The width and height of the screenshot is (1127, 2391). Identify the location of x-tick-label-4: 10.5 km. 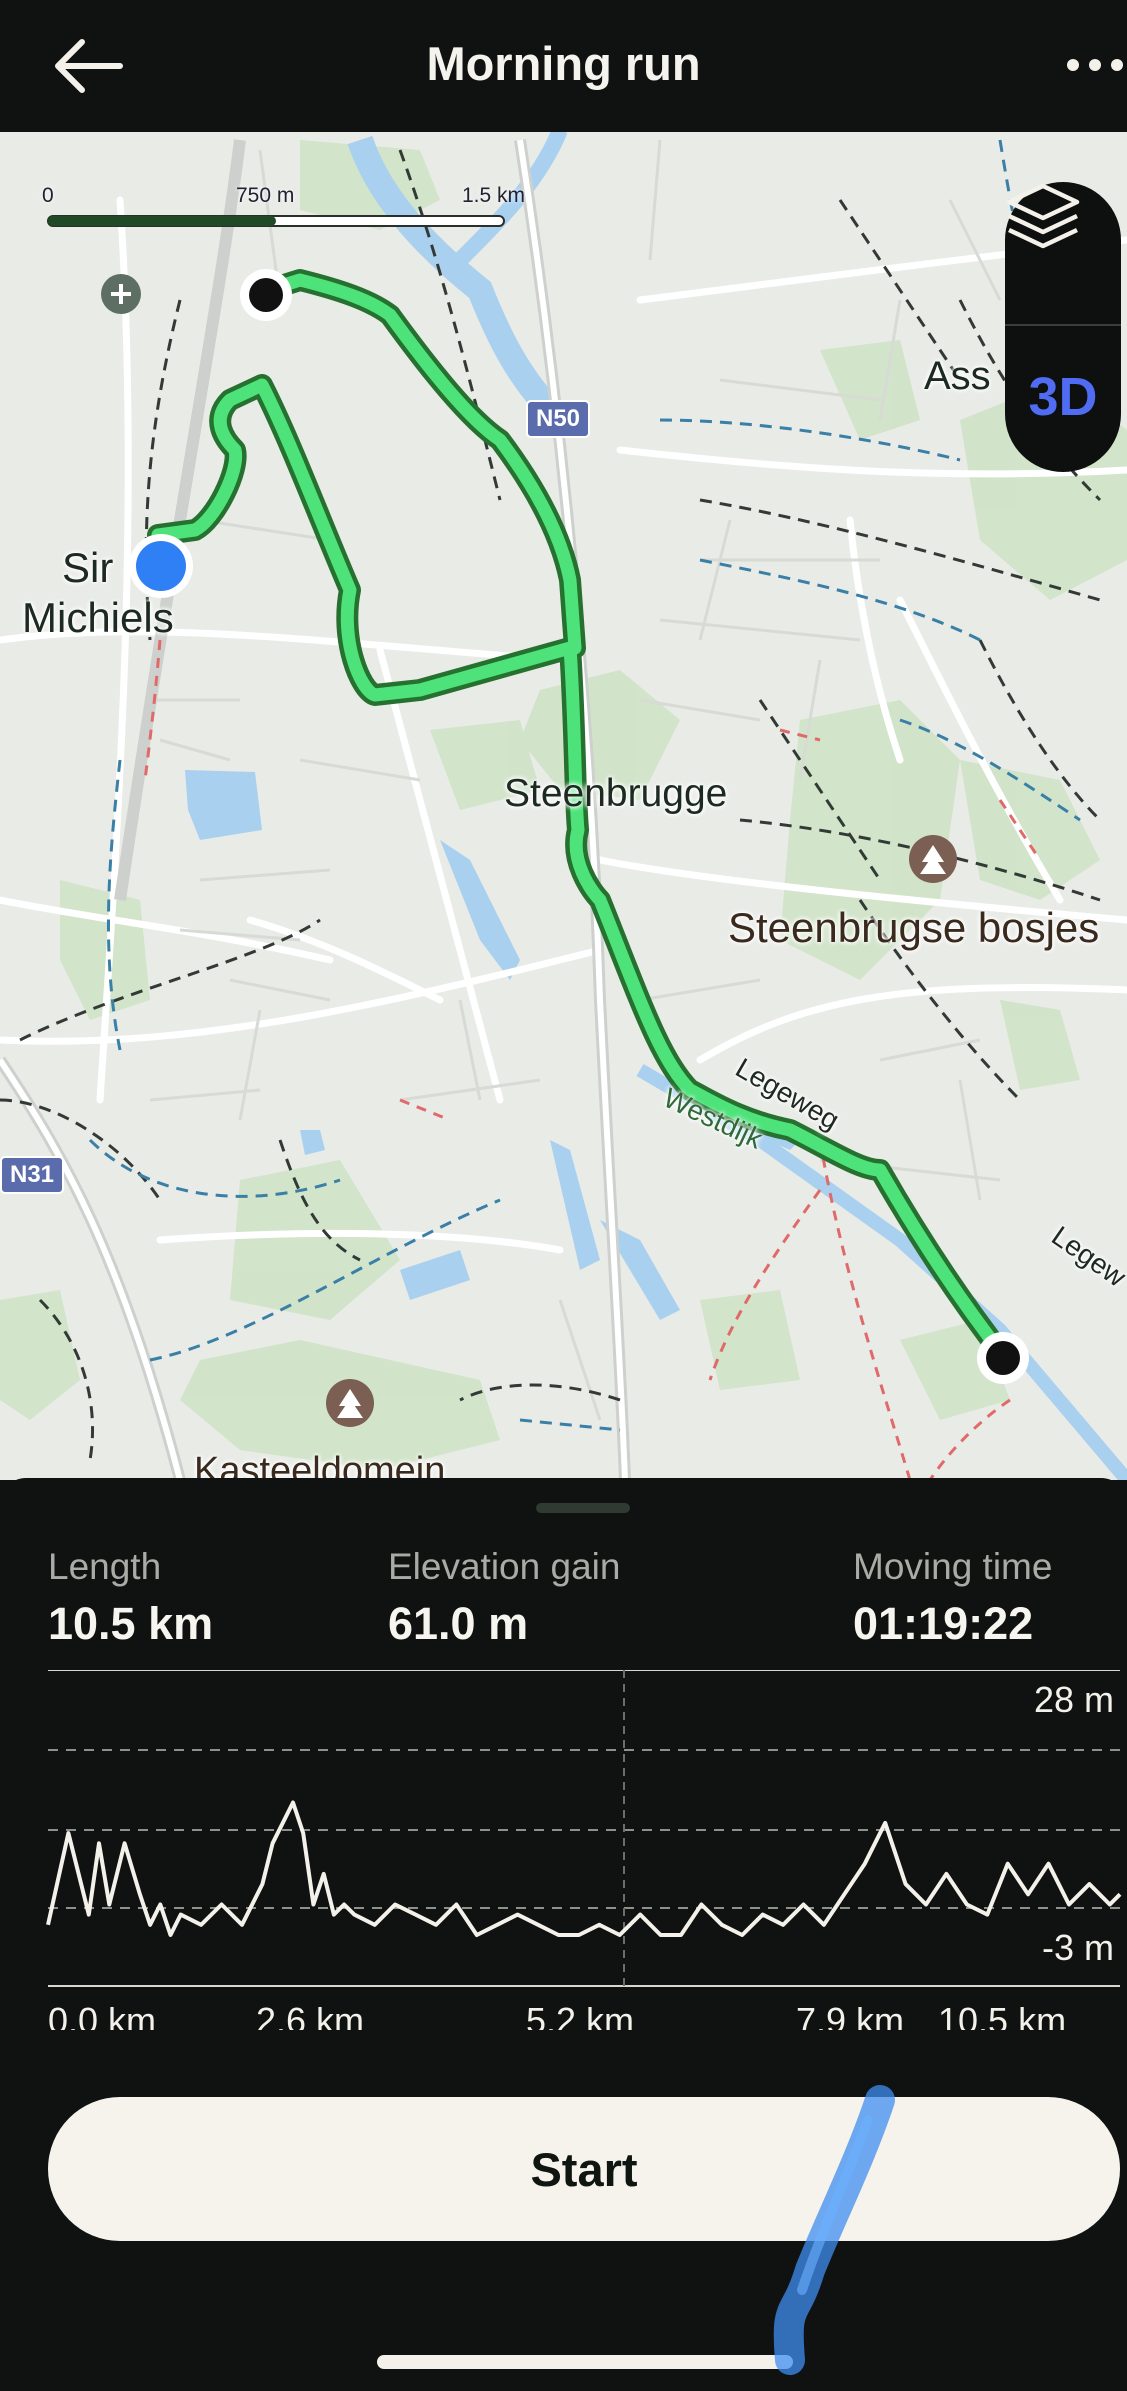
(1002, 2015).